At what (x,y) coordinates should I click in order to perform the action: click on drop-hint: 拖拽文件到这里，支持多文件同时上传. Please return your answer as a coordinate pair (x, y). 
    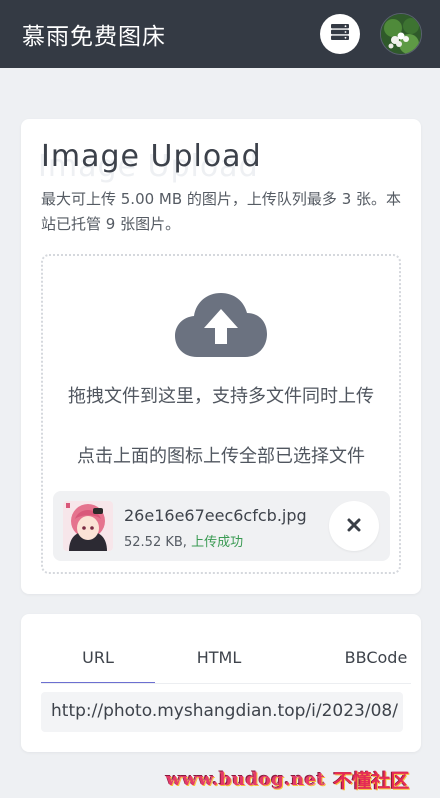
    Looking at the image, I should click on (221, 396).